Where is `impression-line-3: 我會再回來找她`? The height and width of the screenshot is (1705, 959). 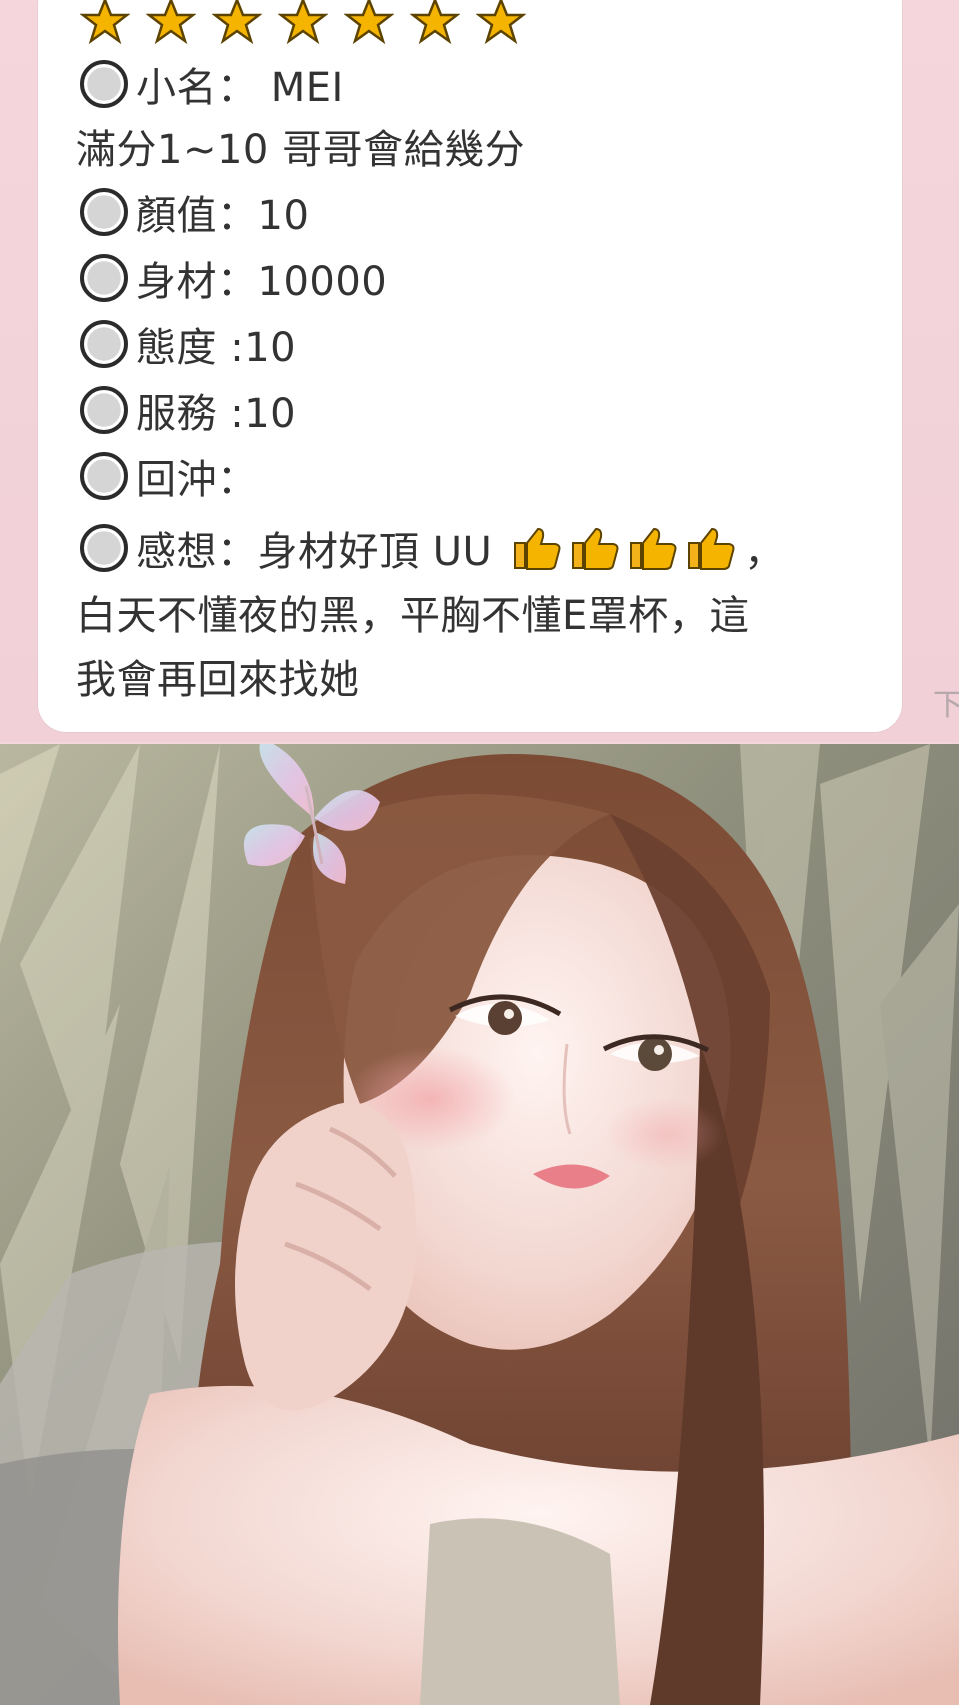 impression-line-3: 我會再回來找她 is located at coordinates (218, 676).